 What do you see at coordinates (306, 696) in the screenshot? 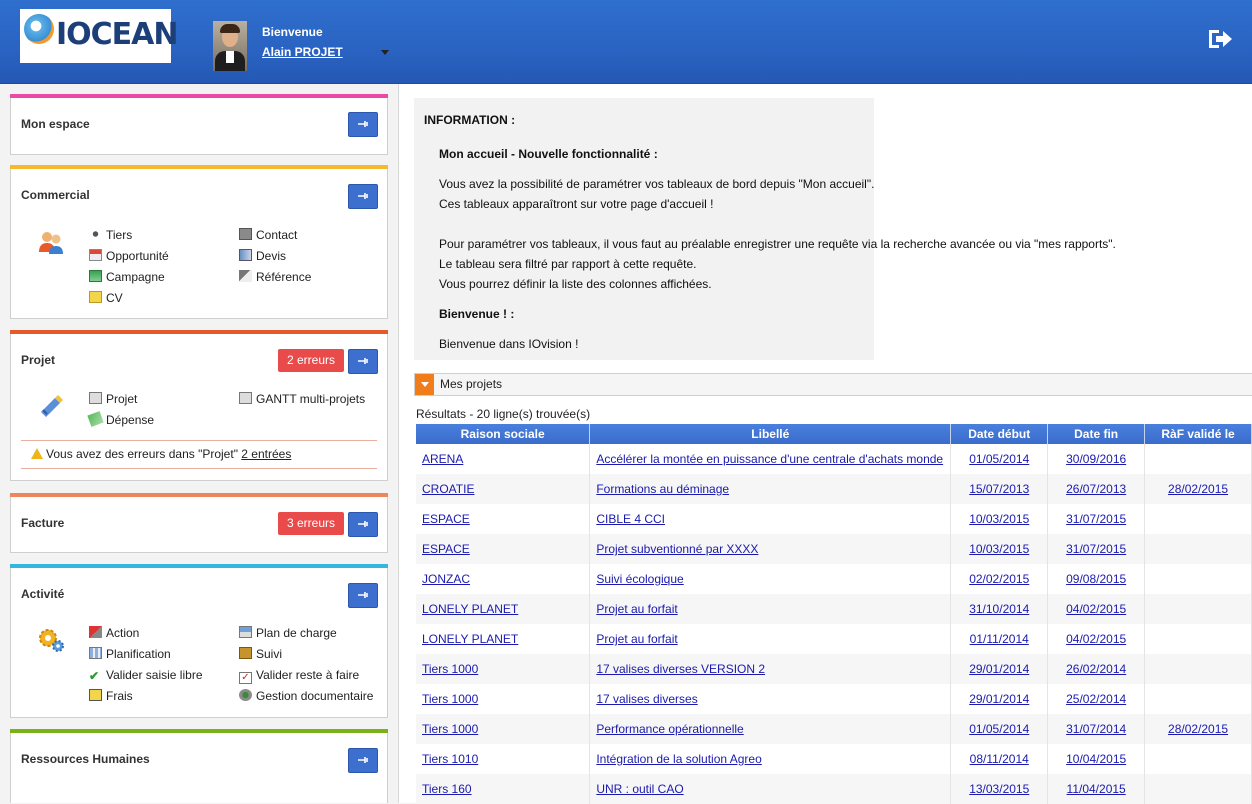
I see `menu-item-gestion-documentaire: Gestion documentaire` at bounding box center [306, 696].